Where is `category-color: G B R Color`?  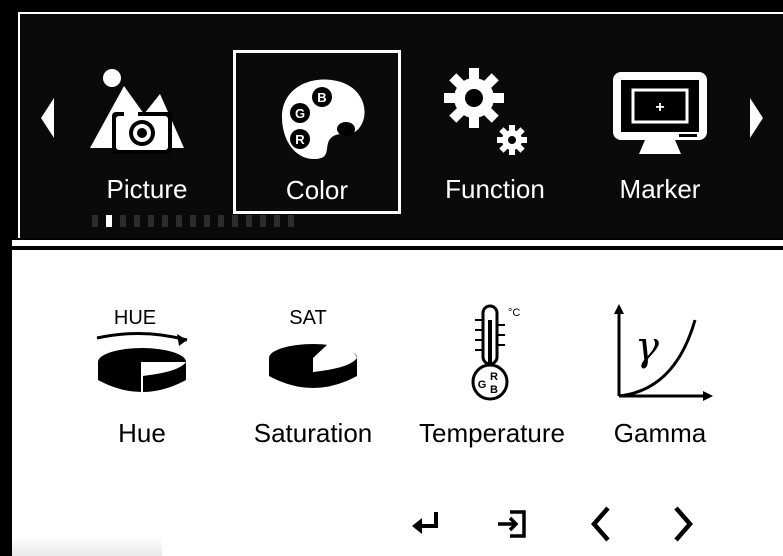
category-color: G B R Color is located at coordinates (317, 132).